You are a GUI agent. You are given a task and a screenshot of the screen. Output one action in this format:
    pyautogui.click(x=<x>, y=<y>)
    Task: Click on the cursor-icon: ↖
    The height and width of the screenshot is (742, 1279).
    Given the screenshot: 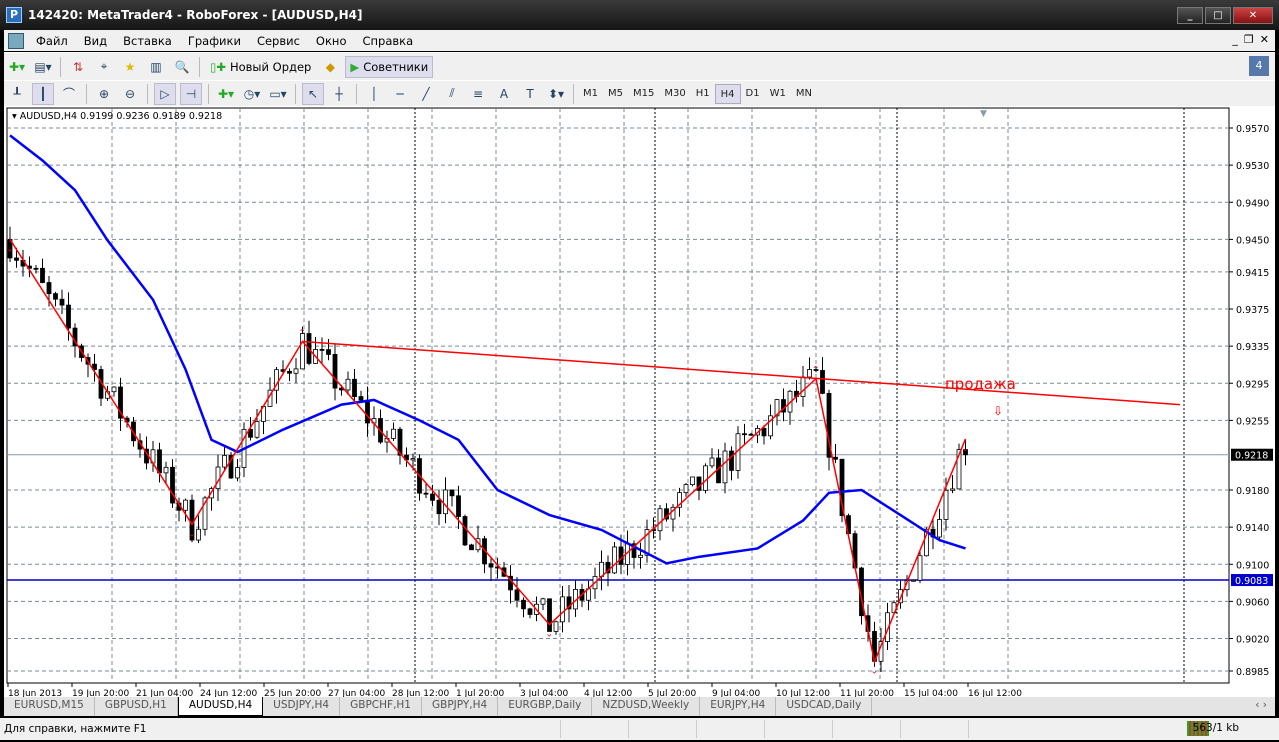 What is the action you would take?
    pyautogui.click(x=313, y=93)
    